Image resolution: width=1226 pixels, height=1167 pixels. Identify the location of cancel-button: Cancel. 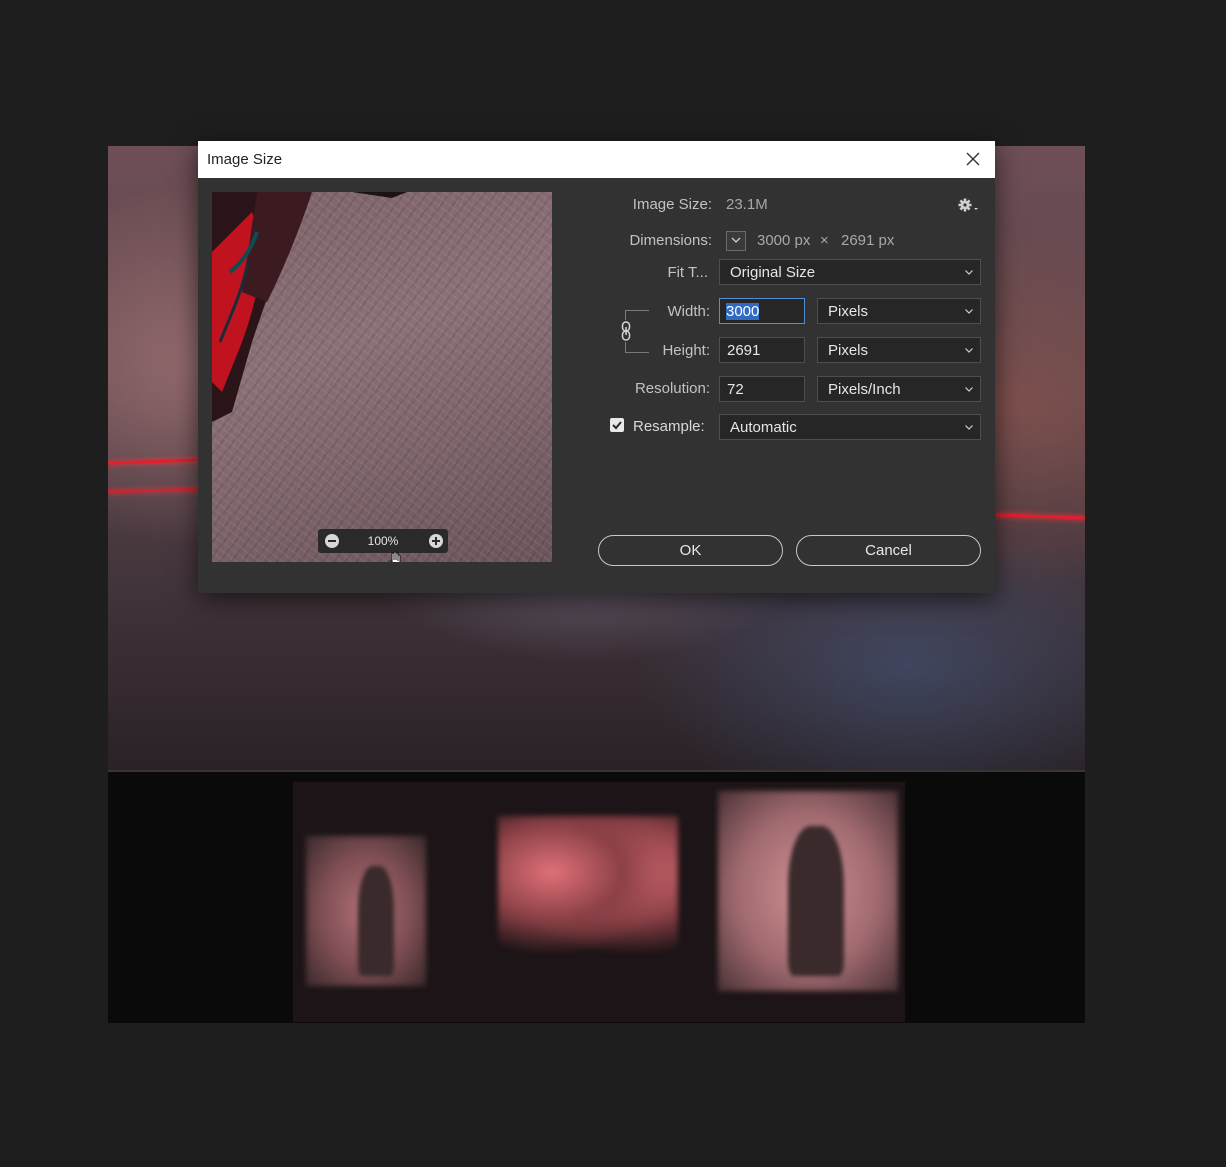
(888, 550).